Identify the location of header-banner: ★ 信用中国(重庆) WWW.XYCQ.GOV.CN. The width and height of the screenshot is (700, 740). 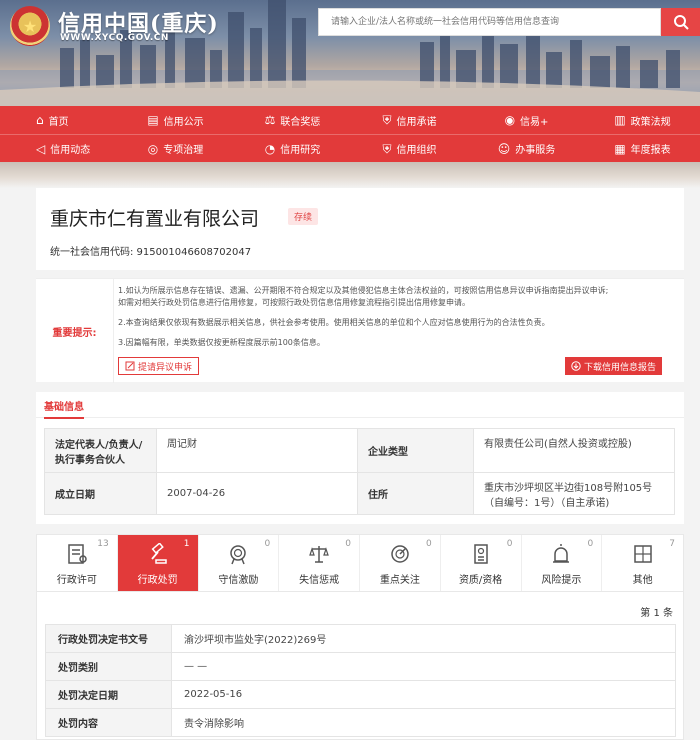
(350, 53).